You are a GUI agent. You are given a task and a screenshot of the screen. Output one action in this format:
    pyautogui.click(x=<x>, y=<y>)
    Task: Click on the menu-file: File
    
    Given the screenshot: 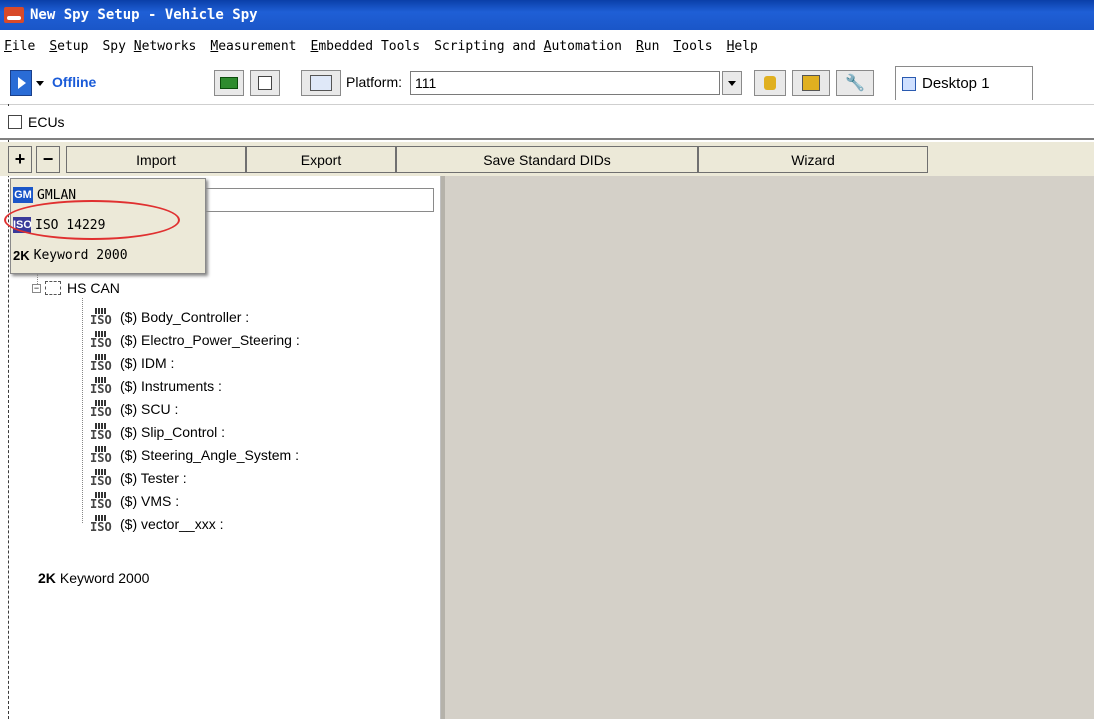 What is the action you would take?
    pyautogui.click(x=21, y=46)
    